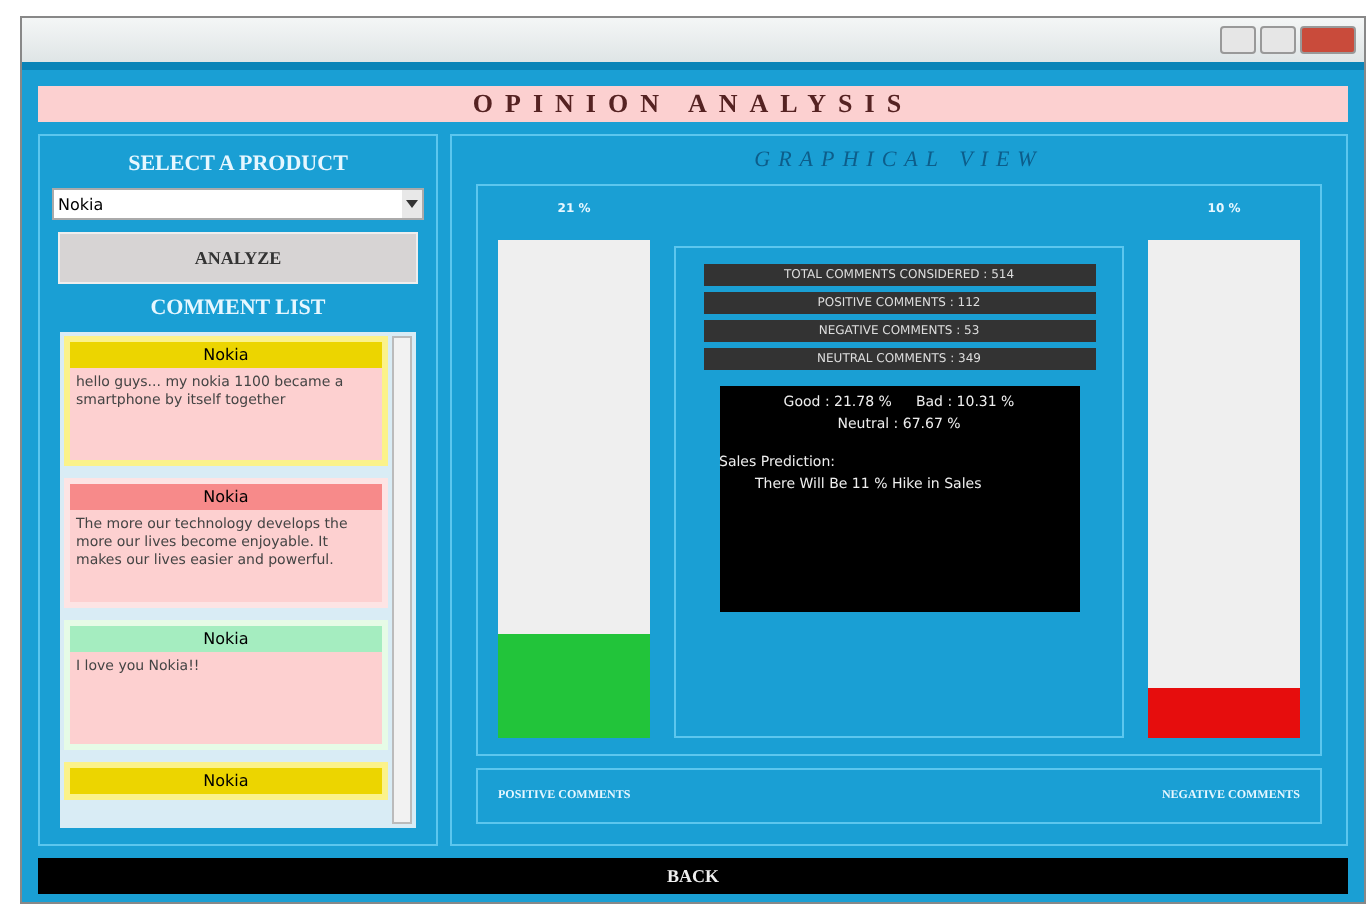 Image resolution: width=1366 pixels, height=904 pixels. What do you see at coordinates (238, 204) in the screenshot?
I see `product-dropdown: Nokia` at bounding box center [238, 204].